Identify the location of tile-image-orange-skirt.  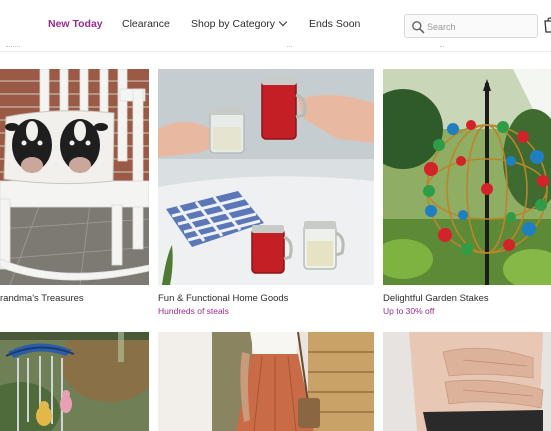
(266, 381).